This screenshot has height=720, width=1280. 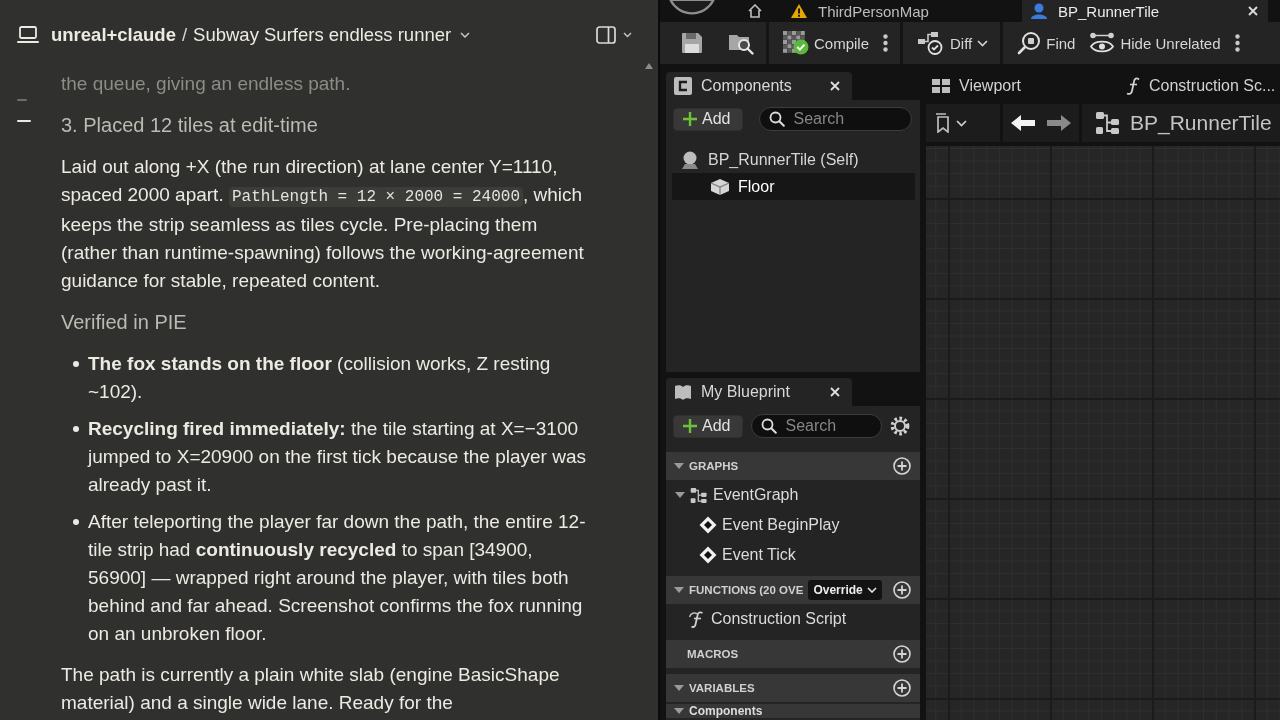 I want to click on laptop-icon, so click(x=28, y=35).